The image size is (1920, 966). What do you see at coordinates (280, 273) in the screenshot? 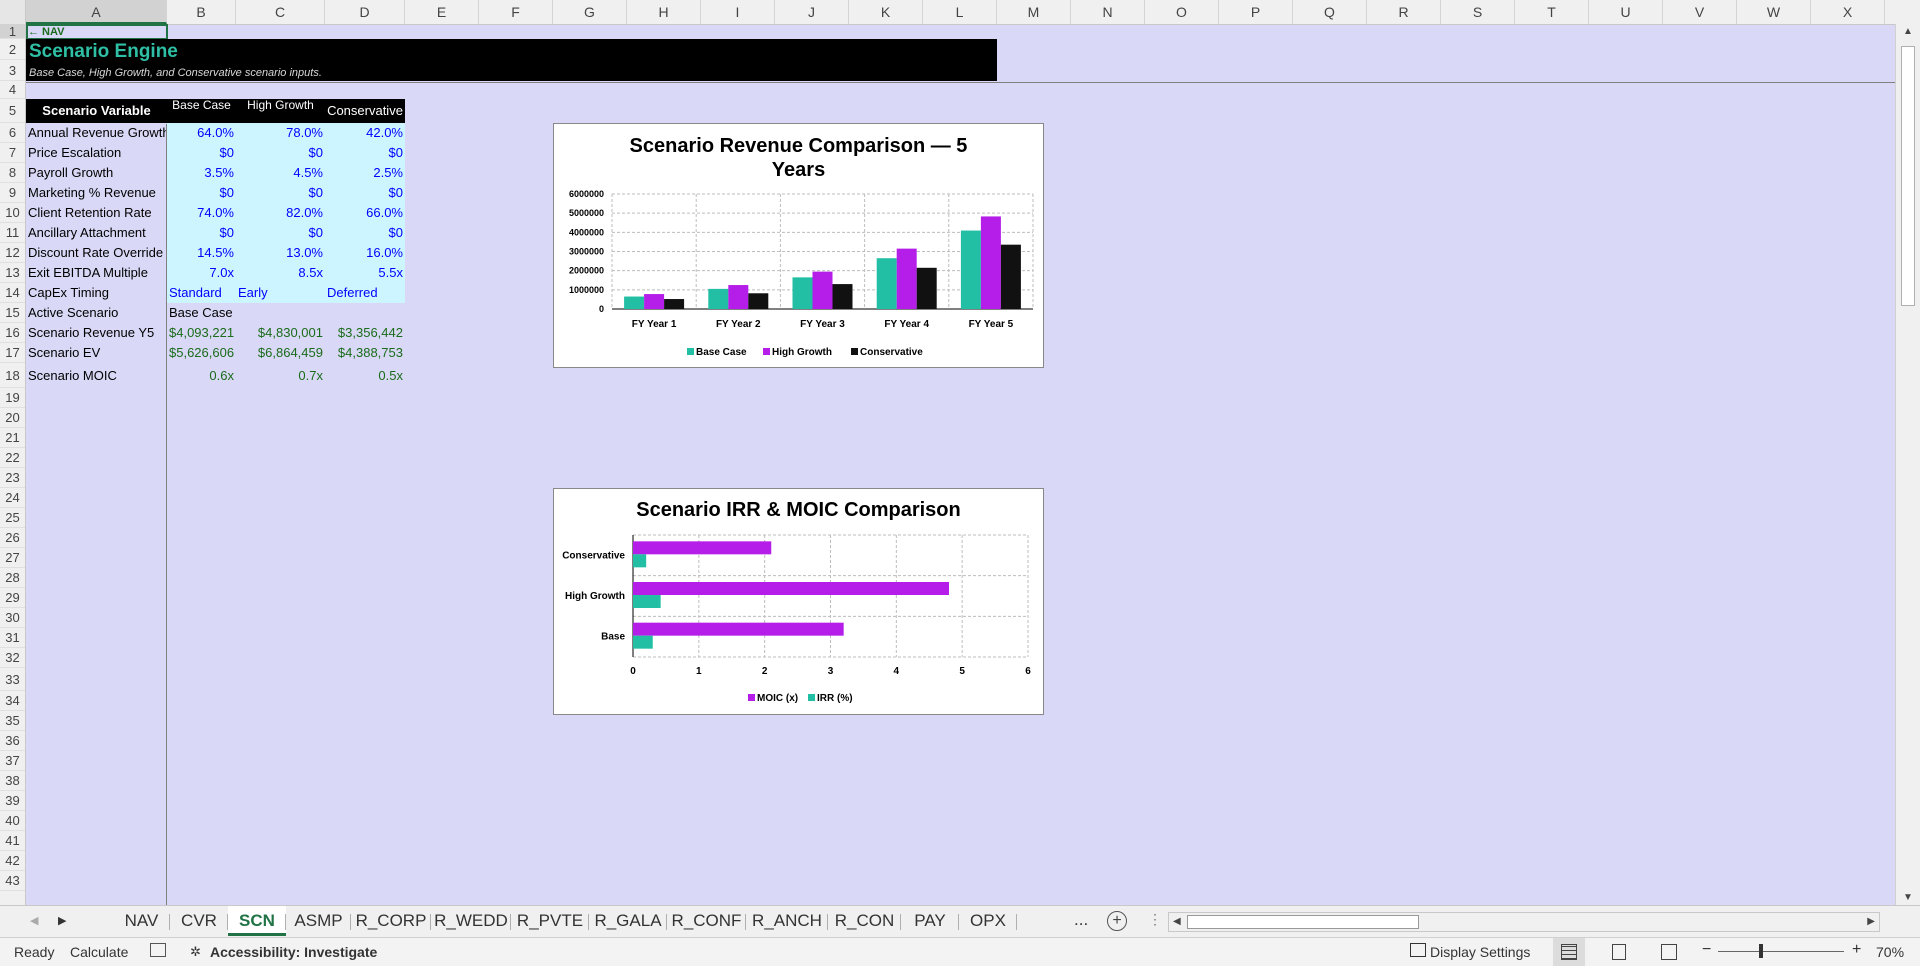
I see `input-high-growth: 8.5x` at bounding box center [280, 273].